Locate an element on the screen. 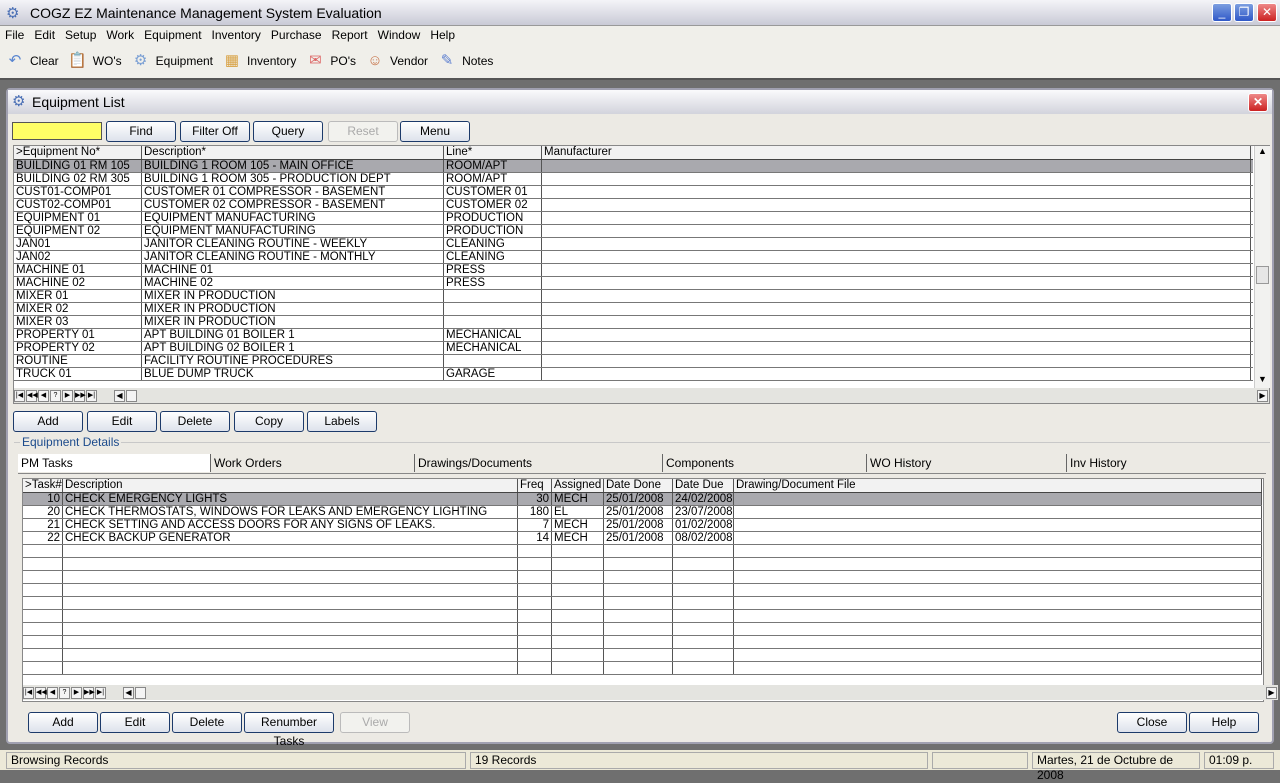 The width and height of the screenshot is (1280, 783). renumber-tasks-button: Renumber Tasks is located at coordinates (289, 730).